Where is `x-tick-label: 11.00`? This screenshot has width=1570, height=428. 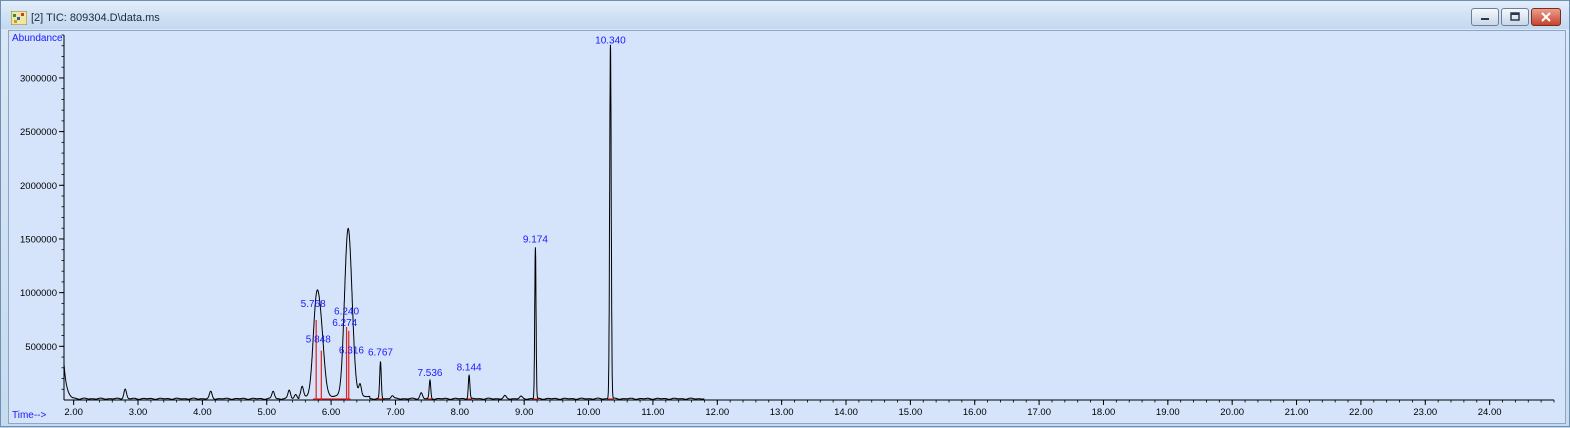 x-tick-label: 11.00 is located at coordinates (652, 412).